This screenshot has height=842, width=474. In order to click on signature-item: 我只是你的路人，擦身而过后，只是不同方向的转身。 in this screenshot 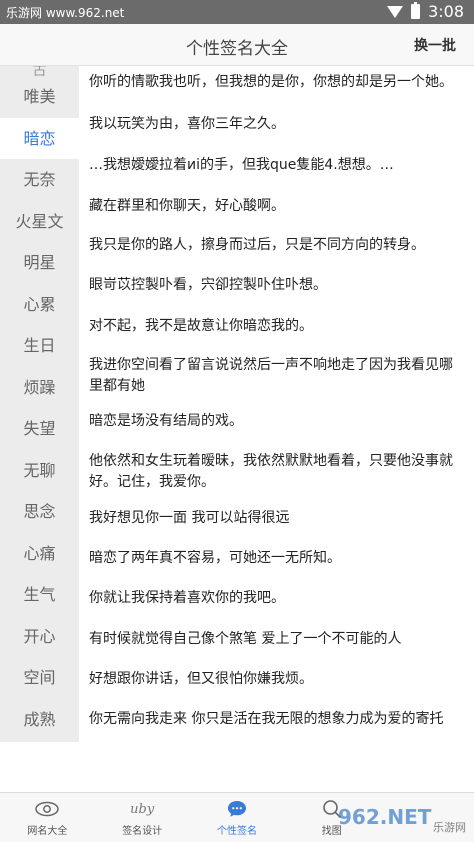, I will do `click(275, 245)`.